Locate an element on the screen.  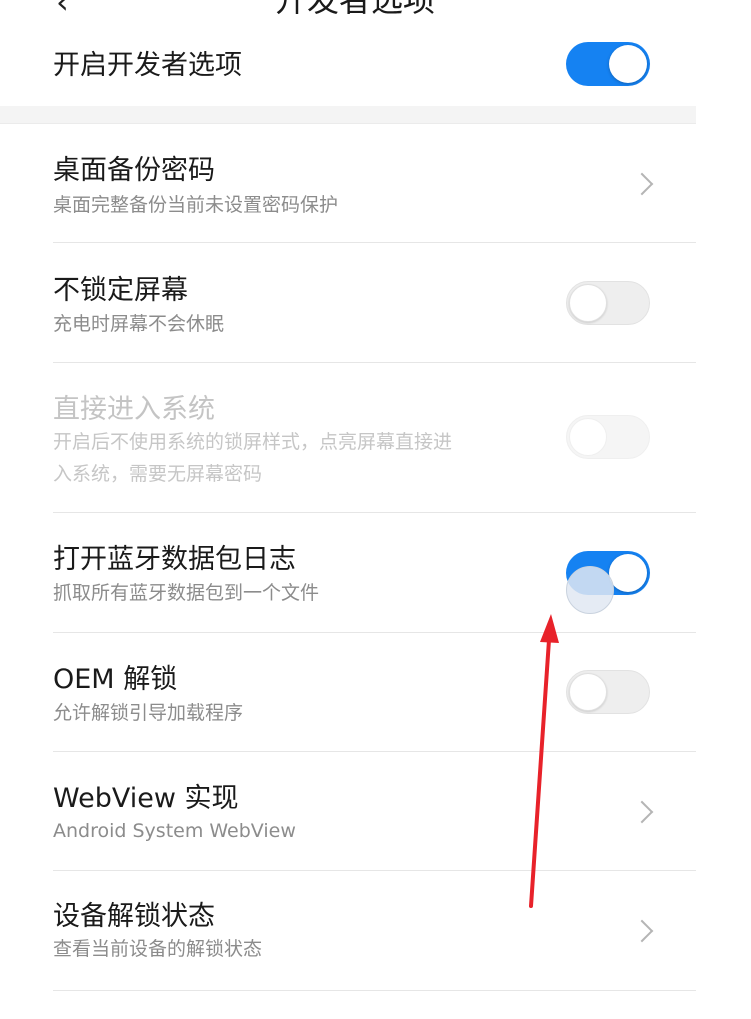
annotation-arrow is located at coordinates (544, 761).